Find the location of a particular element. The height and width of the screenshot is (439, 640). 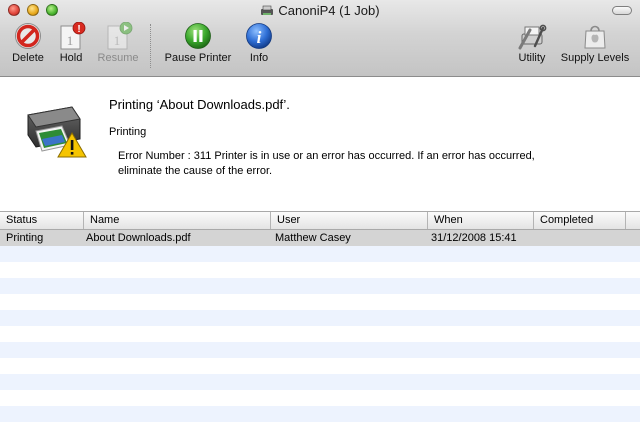

cell-when: 31/12/2008 15:41 is located at coordinates (474, 238).